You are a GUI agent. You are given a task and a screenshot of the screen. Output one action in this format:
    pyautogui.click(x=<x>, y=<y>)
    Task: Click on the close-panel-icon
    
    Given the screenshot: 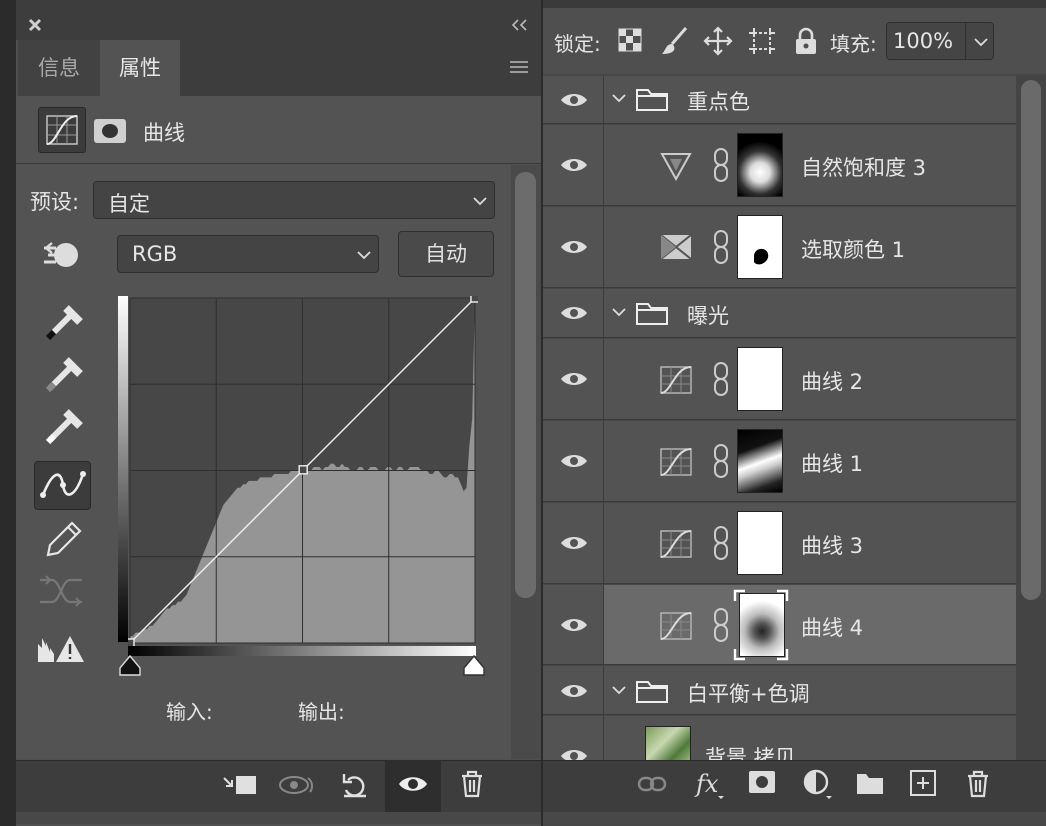 What is the action you would take?
    pyautogui.click(x=35, y=25)
    